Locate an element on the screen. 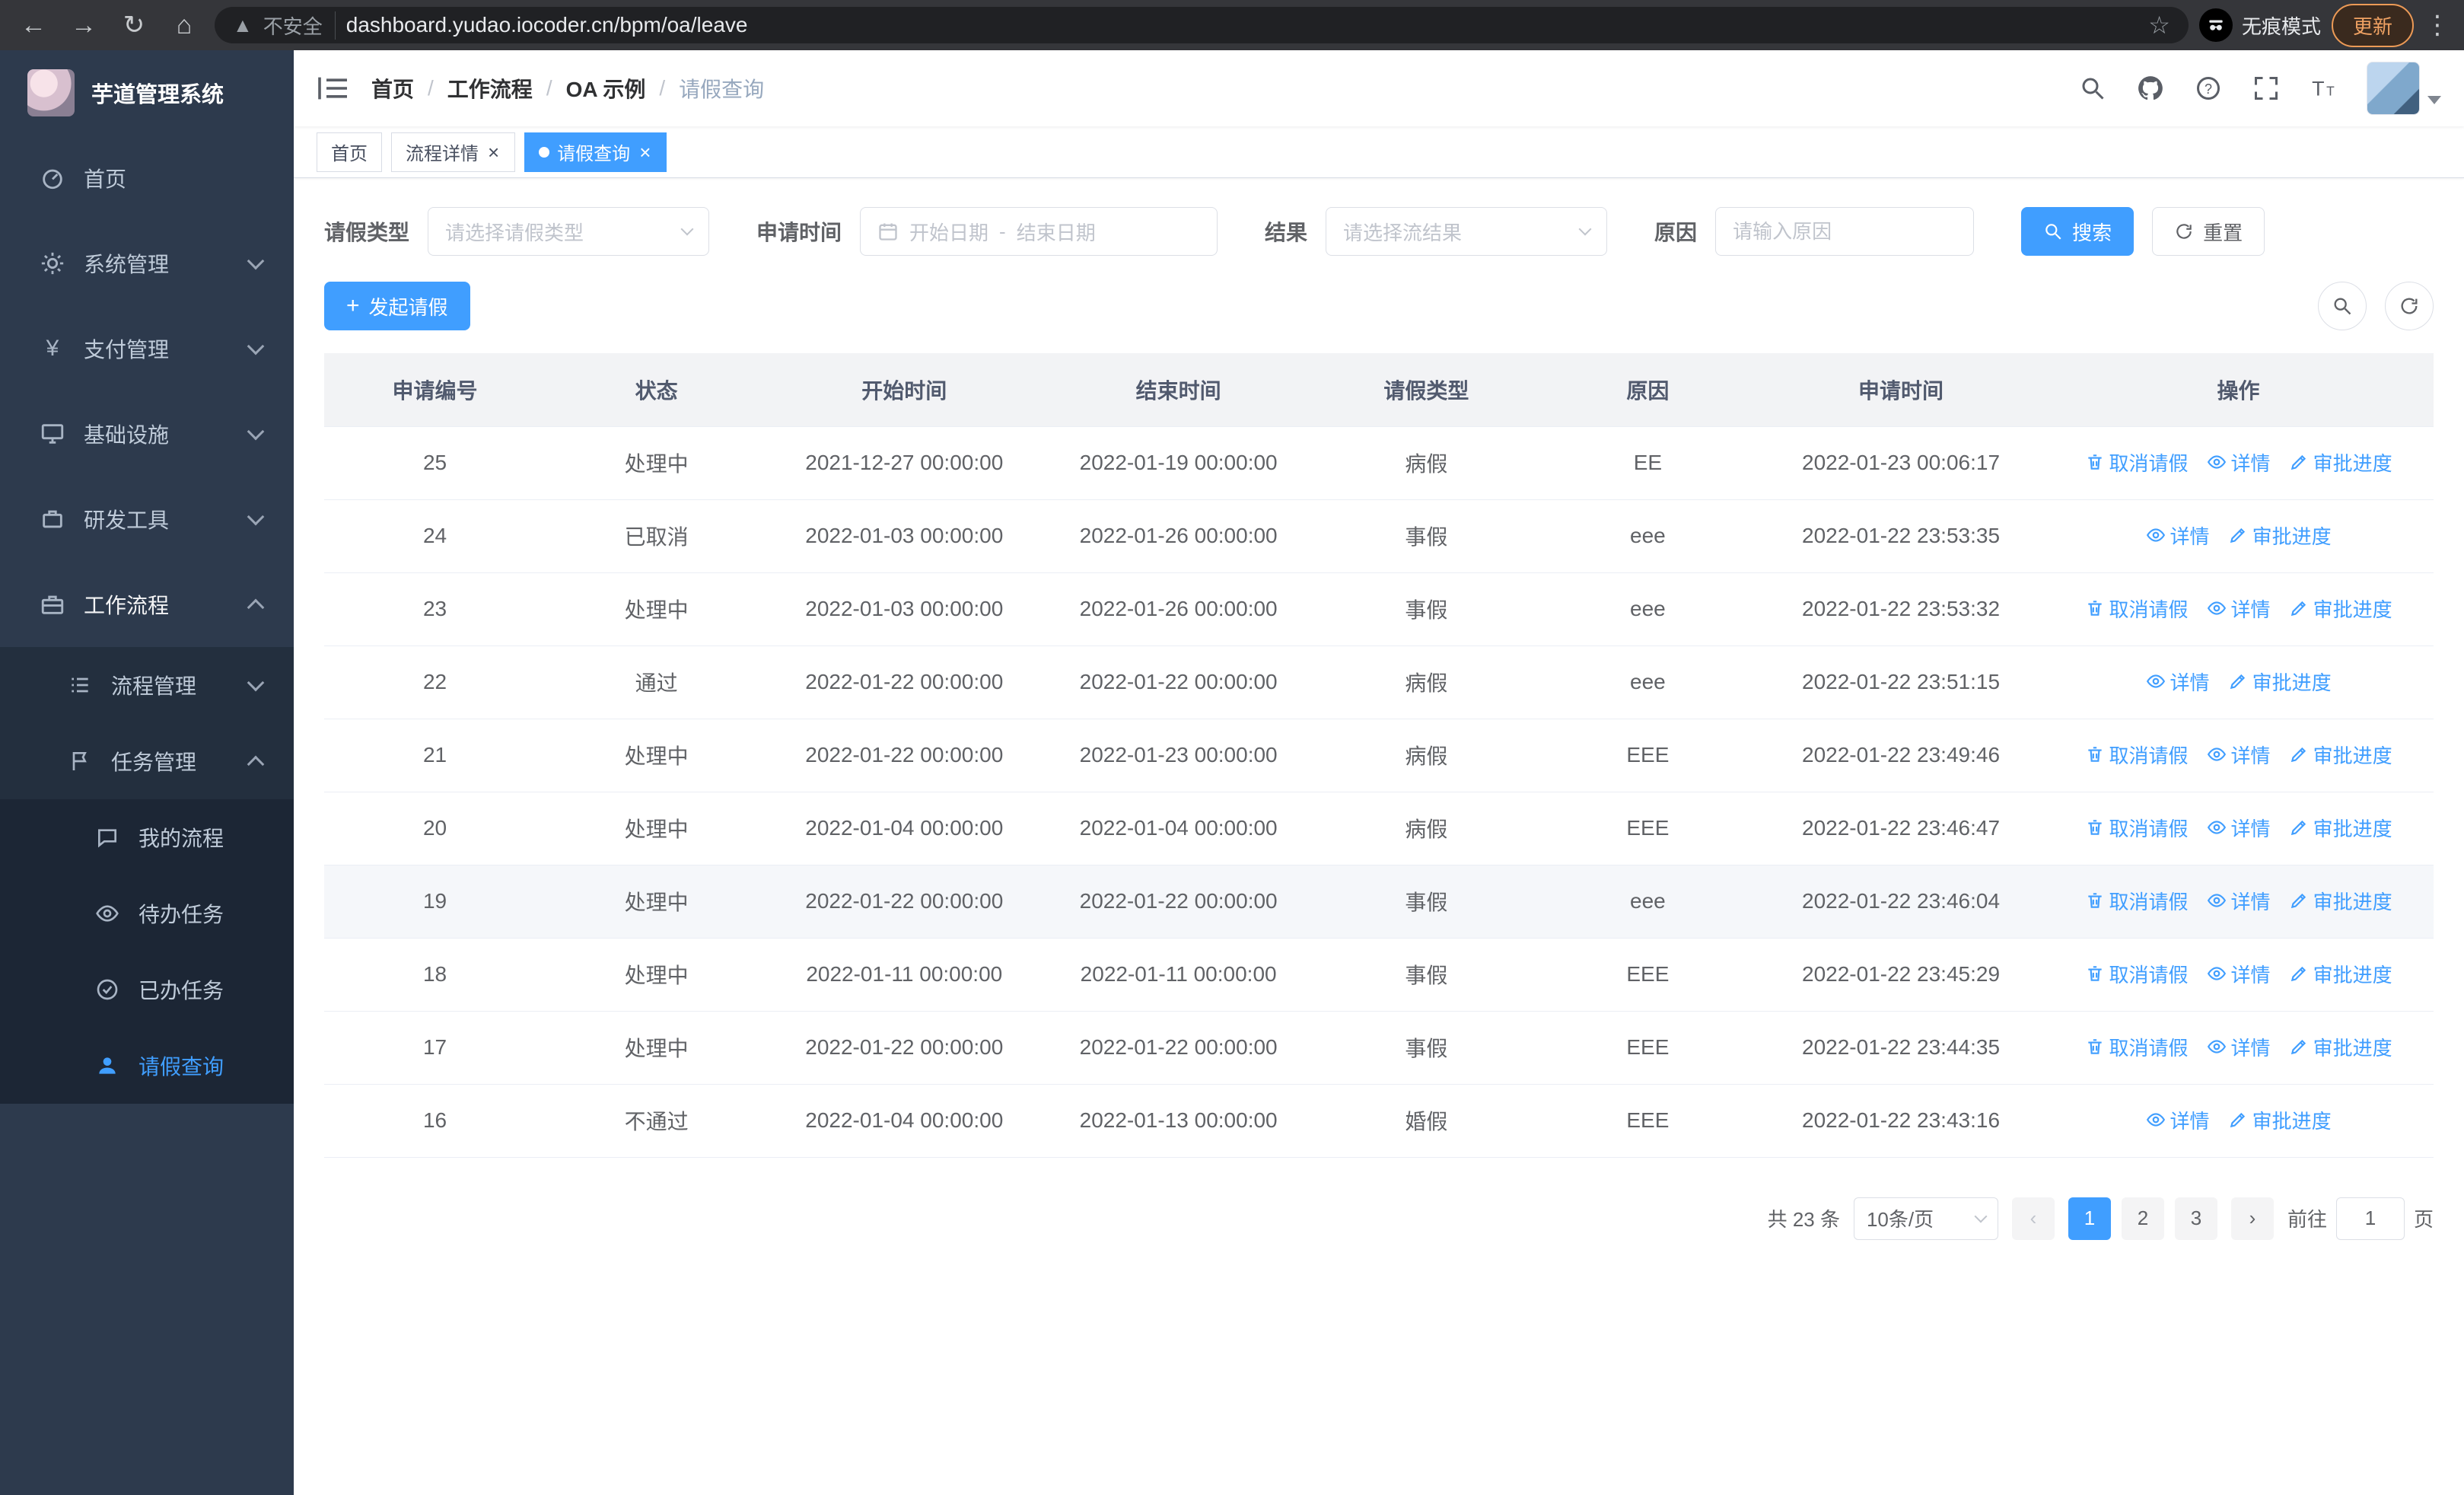 This screenshot has height=1495, width=2464. toggle-search-icon-button is located at coordinates (2342, 306).